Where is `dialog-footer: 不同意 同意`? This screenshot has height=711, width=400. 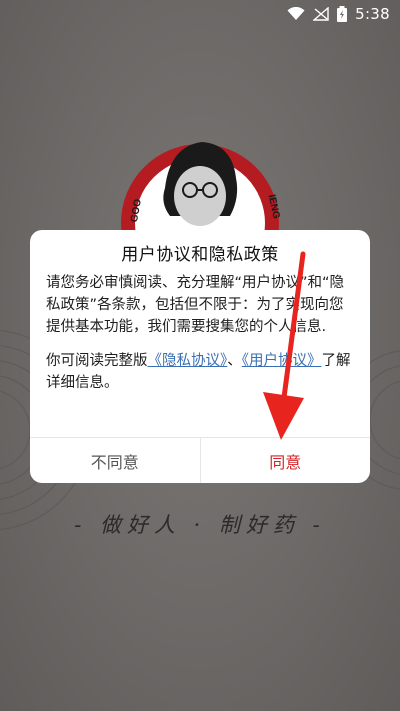
dialog-footer: 不同意 同意 is located at coordinates (200, 460).